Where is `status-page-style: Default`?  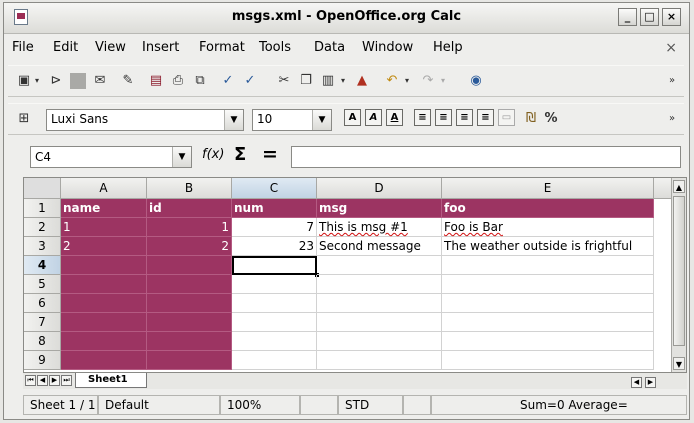 status-page-style: Default is located at coordinates (159, 405).